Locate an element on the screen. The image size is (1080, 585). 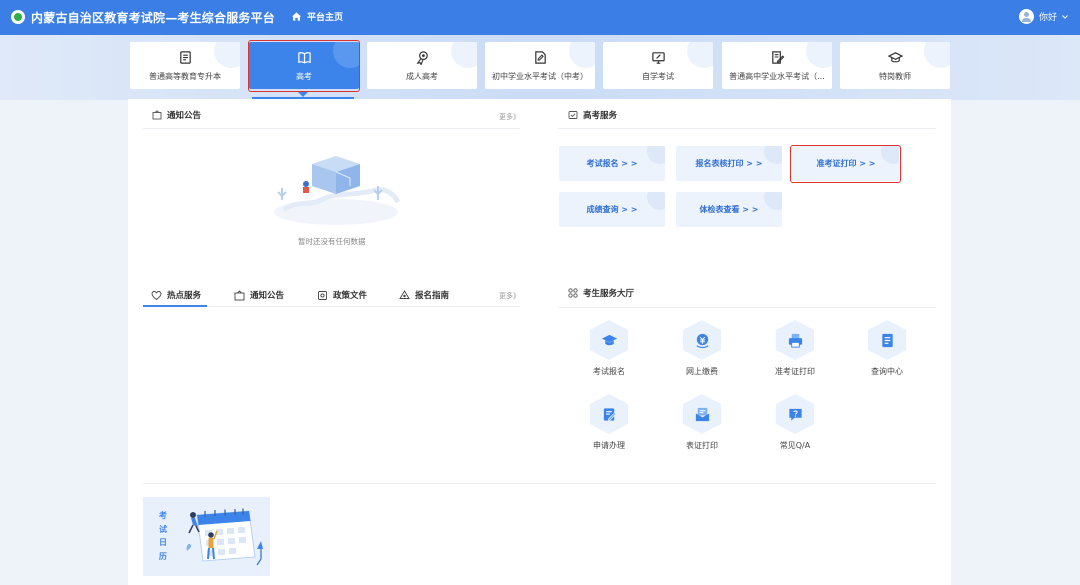
pen-doc-icon is located at coordinates (777, 57).